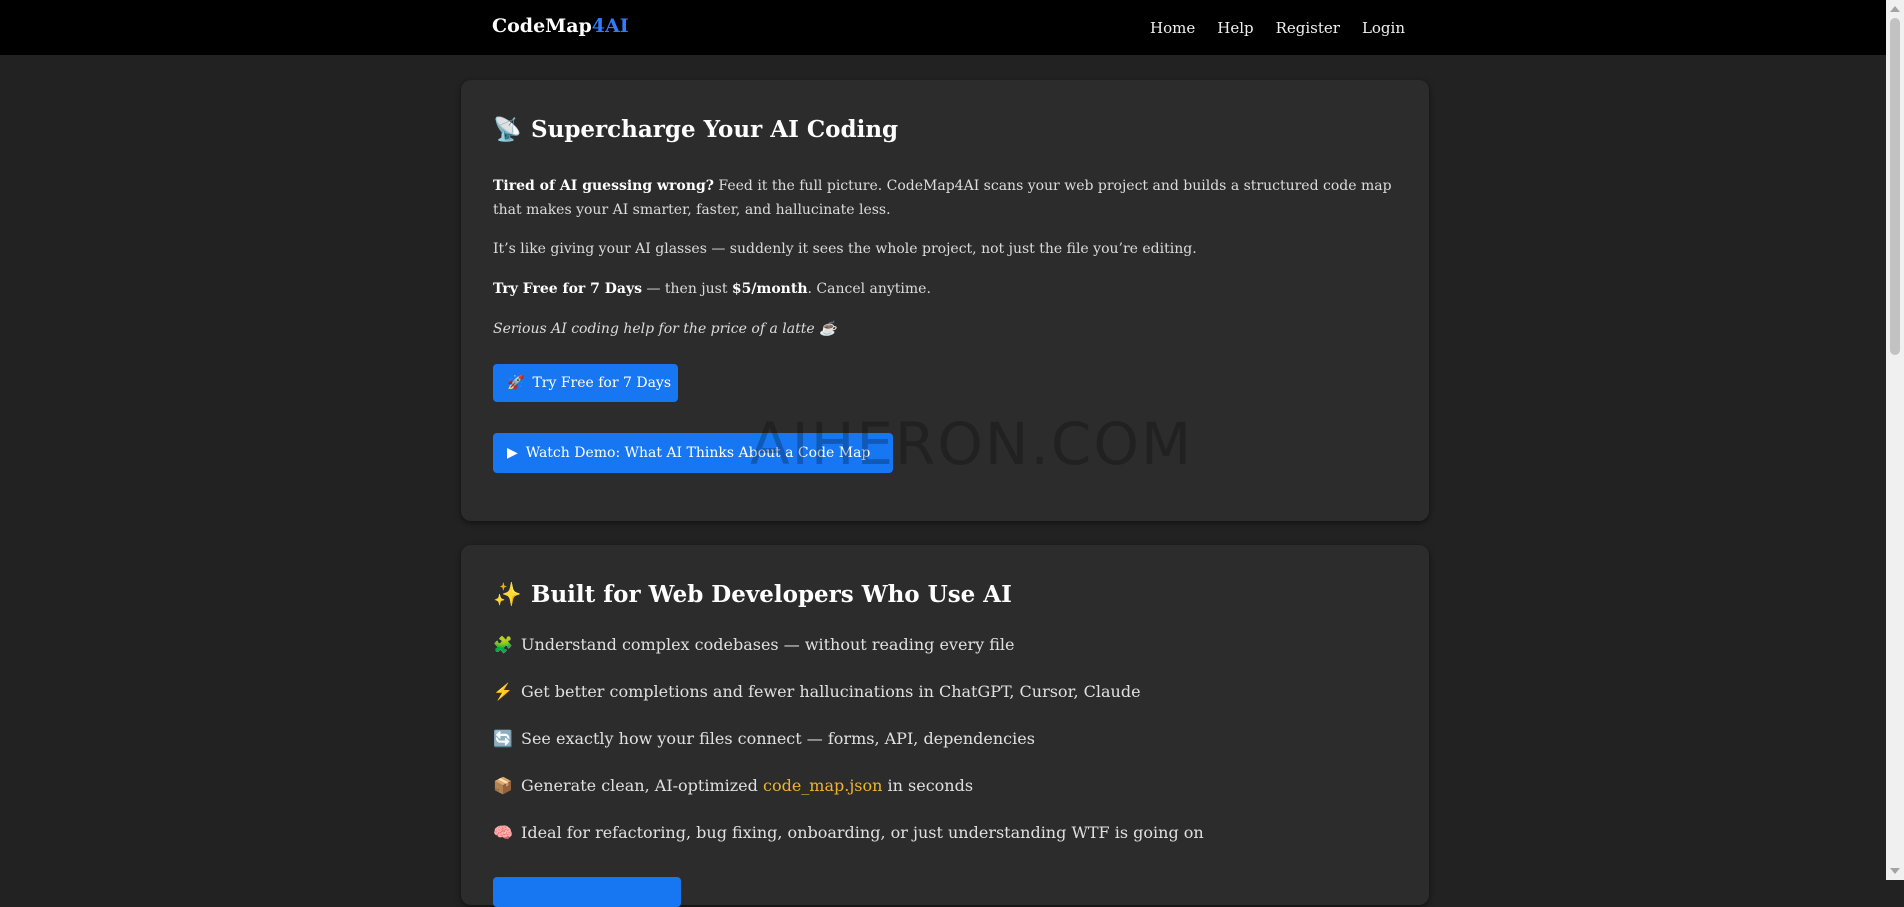  What do you see at coordinates (1895, 9) in the screenshot?
I see `scroll-up-arrow-icon` at bounding box center [1895, 9].